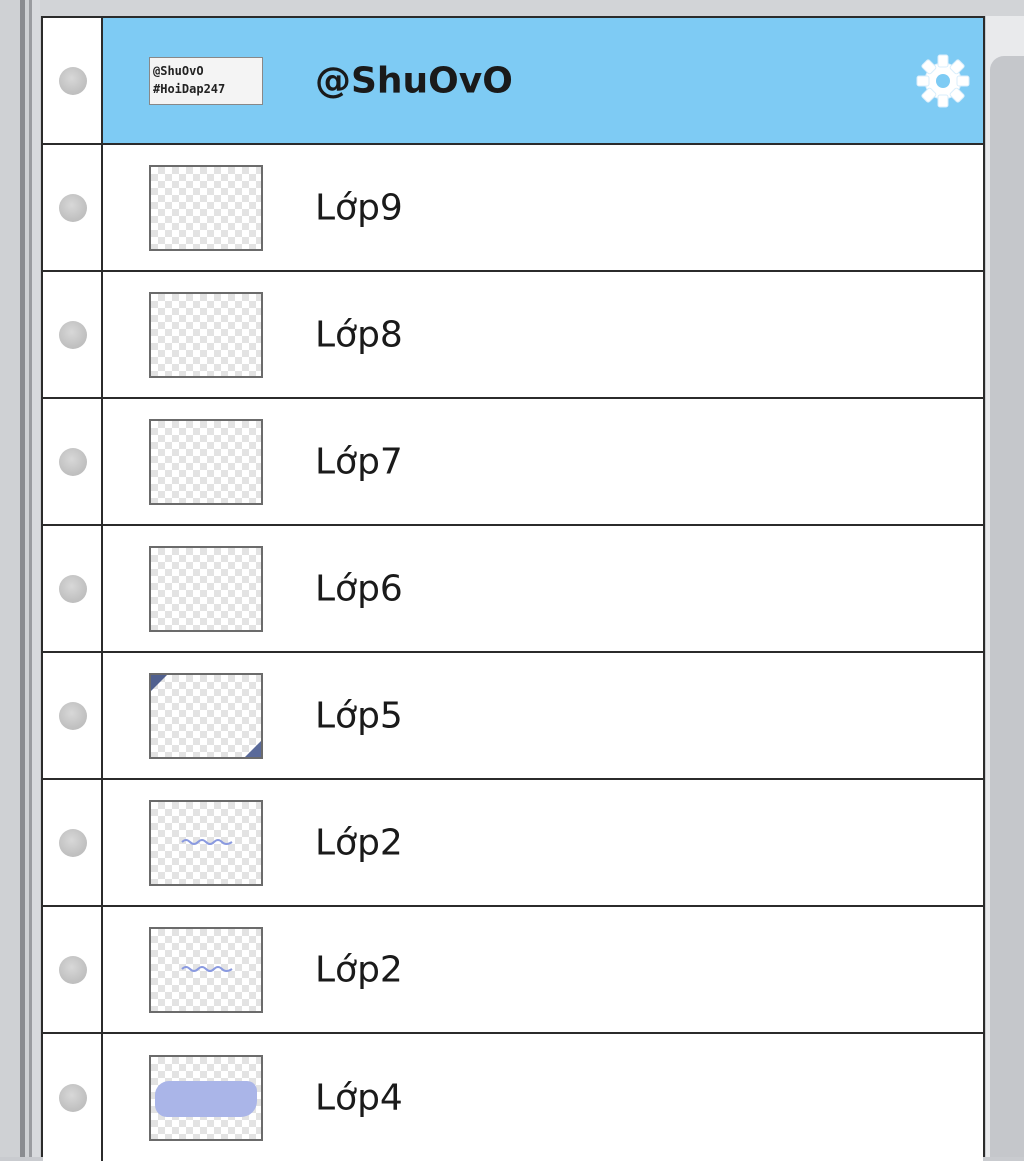 Image resolution: width=1024 pixels, height=1161 pixels. What do you see at coordinates (543, 1097) in the screenshot?
I see `layer-content: Lớp4` at bounding box center [543, 1097].